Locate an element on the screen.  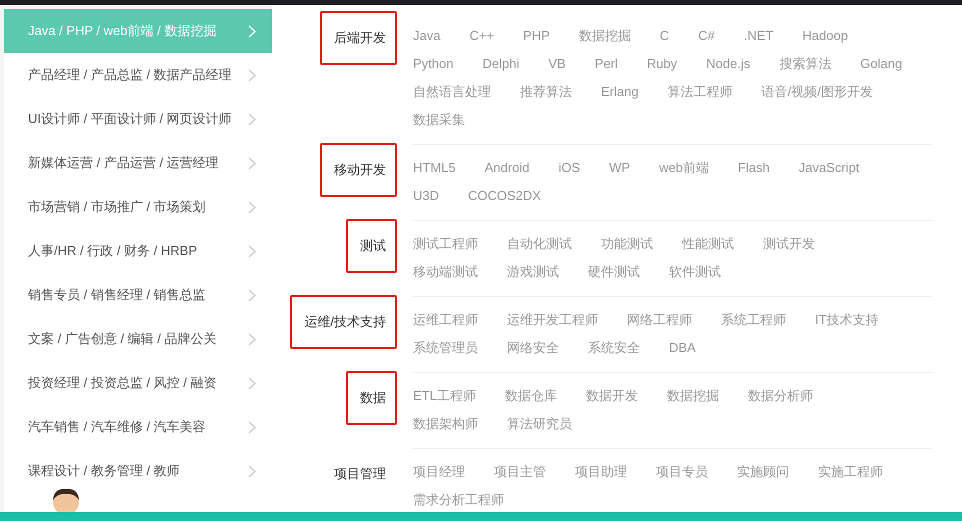
job-tag-link: Erlang is located at coordinates (620, 92).